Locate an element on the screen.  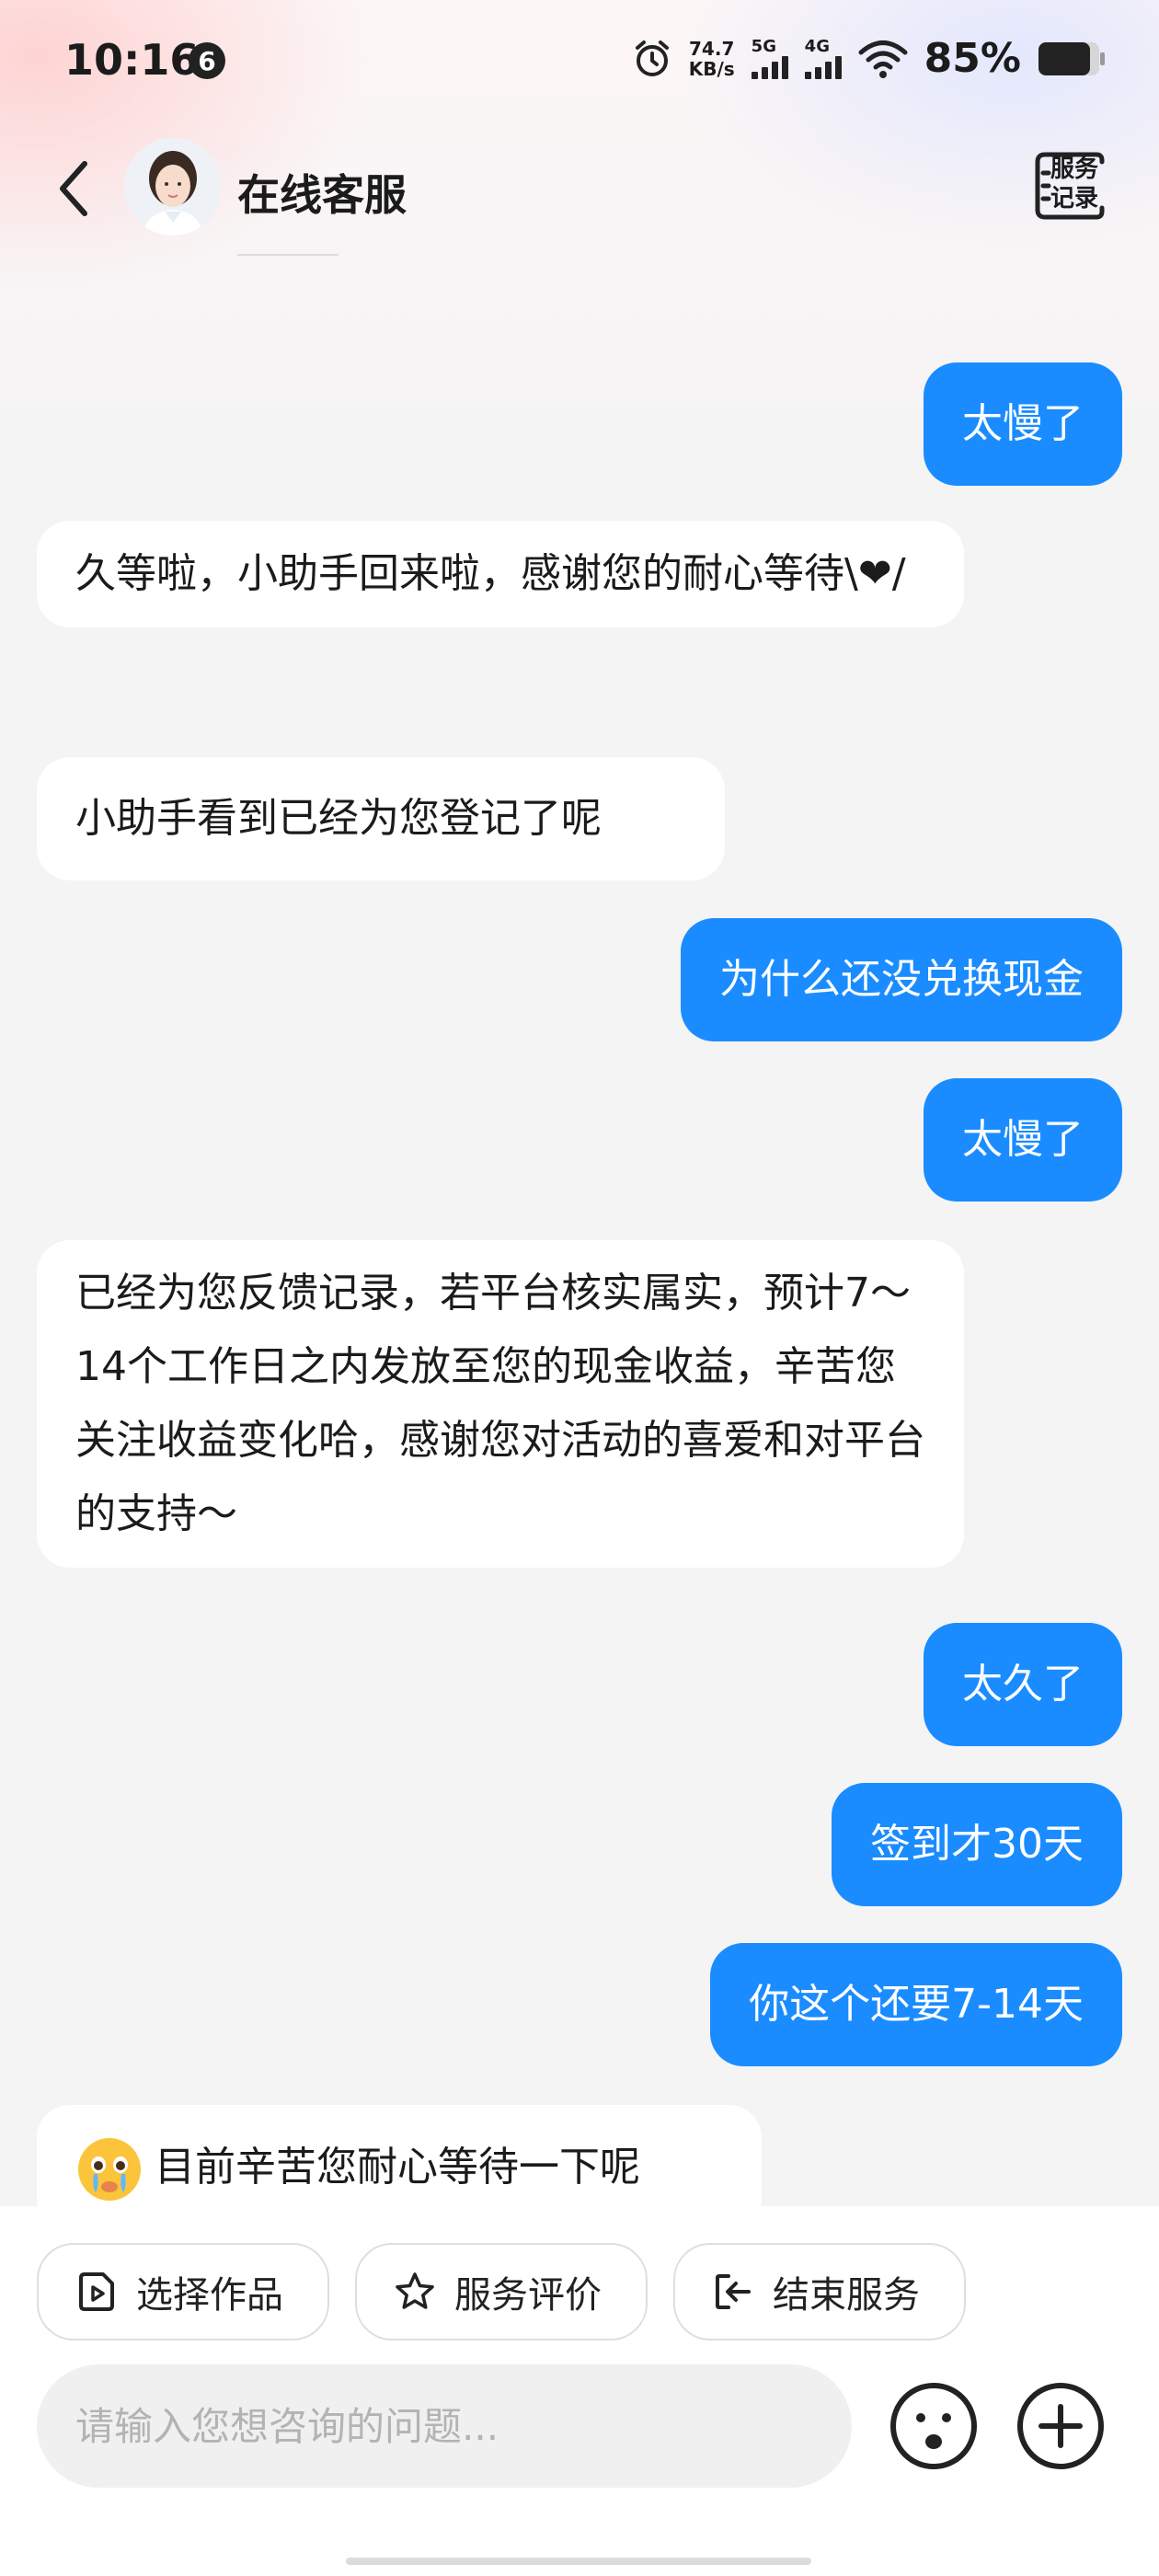
agent-avatar is located at coordinates (173, 187).